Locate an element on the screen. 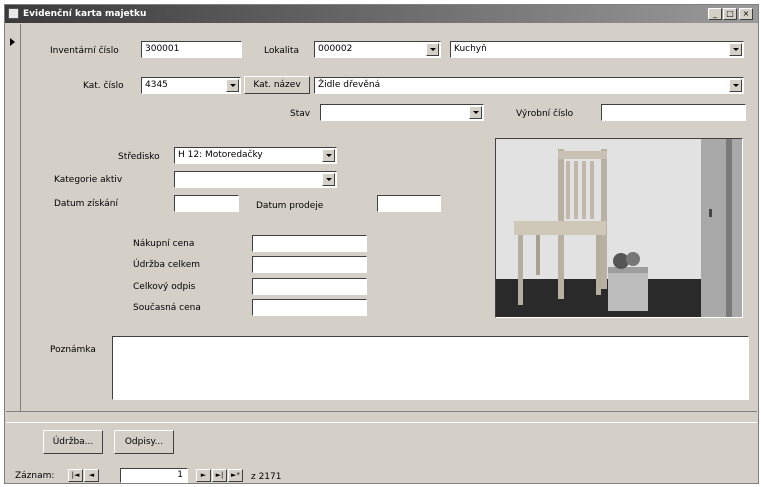 The height and width of the screenshot is (487, 764). stav-dropdown-icon is located at coordinates (475, 112).